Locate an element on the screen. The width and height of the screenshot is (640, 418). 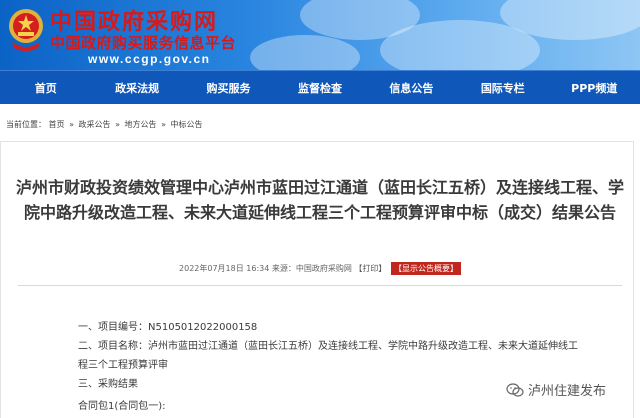
cloud-decoration is located at coordinates (305, 52).